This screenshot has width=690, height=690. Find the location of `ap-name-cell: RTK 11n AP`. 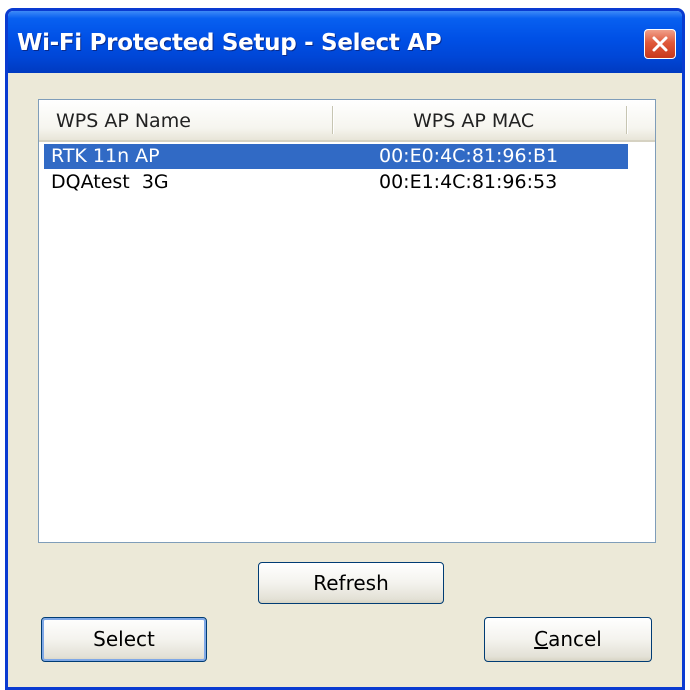

ap-name-cell: RTK 11n AP is located at coordinates (105, 156).